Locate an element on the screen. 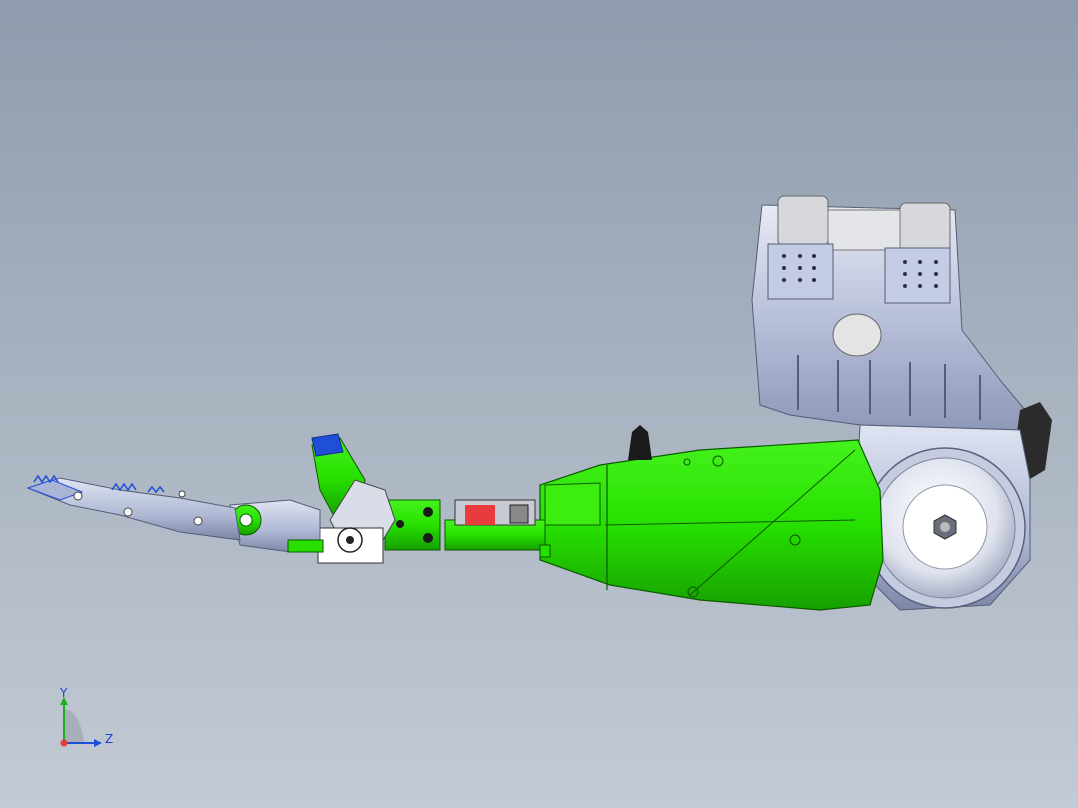 The image size is (1078, 808). thumb is located at coordinates (353, 498).